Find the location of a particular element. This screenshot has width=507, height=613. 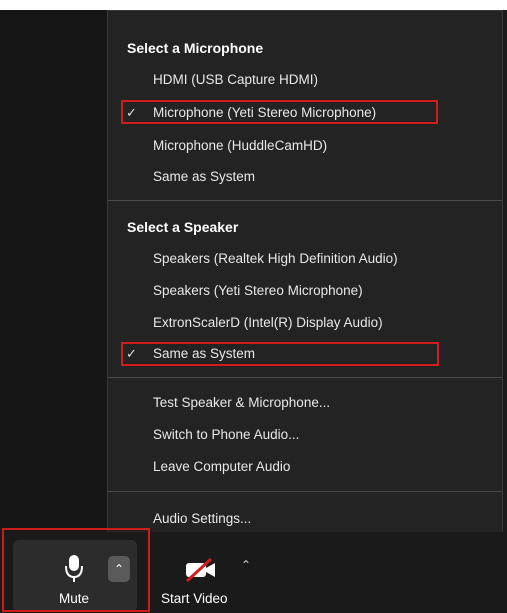

speaker-selected-highlight is located at coordinates (280, 354).